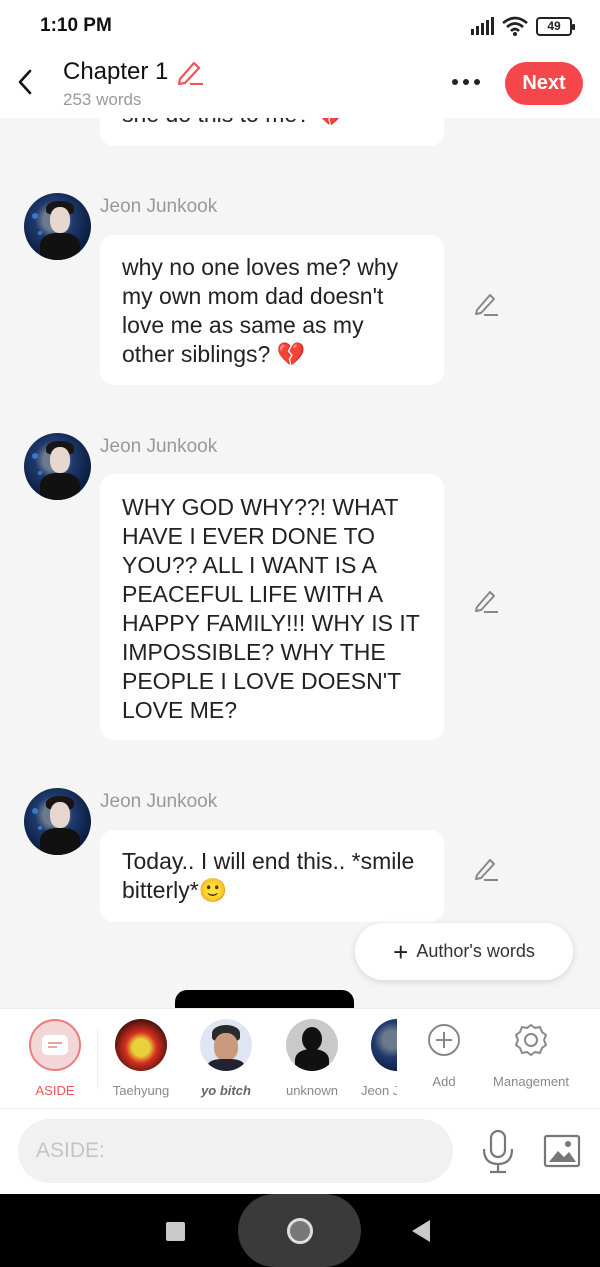  What do you see at coordinates (97, 1059) in the screenshot?
I see `divider` at bounding box center [97, 1059].